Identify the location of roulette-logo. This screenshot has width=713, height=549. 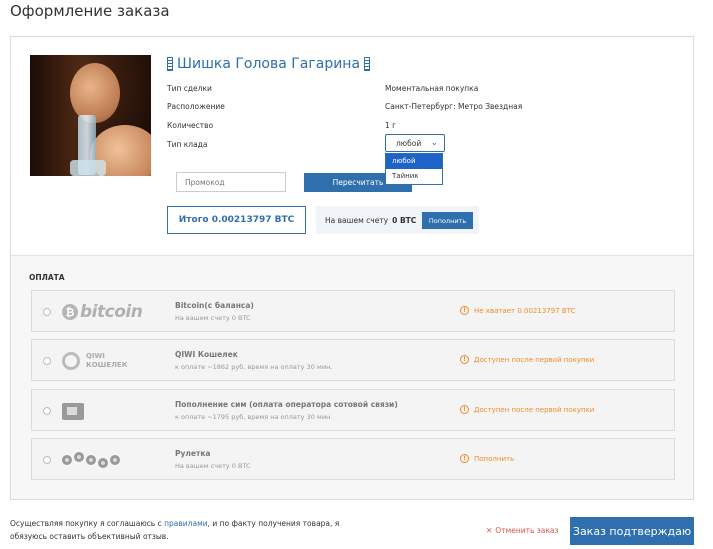
(117, 460).